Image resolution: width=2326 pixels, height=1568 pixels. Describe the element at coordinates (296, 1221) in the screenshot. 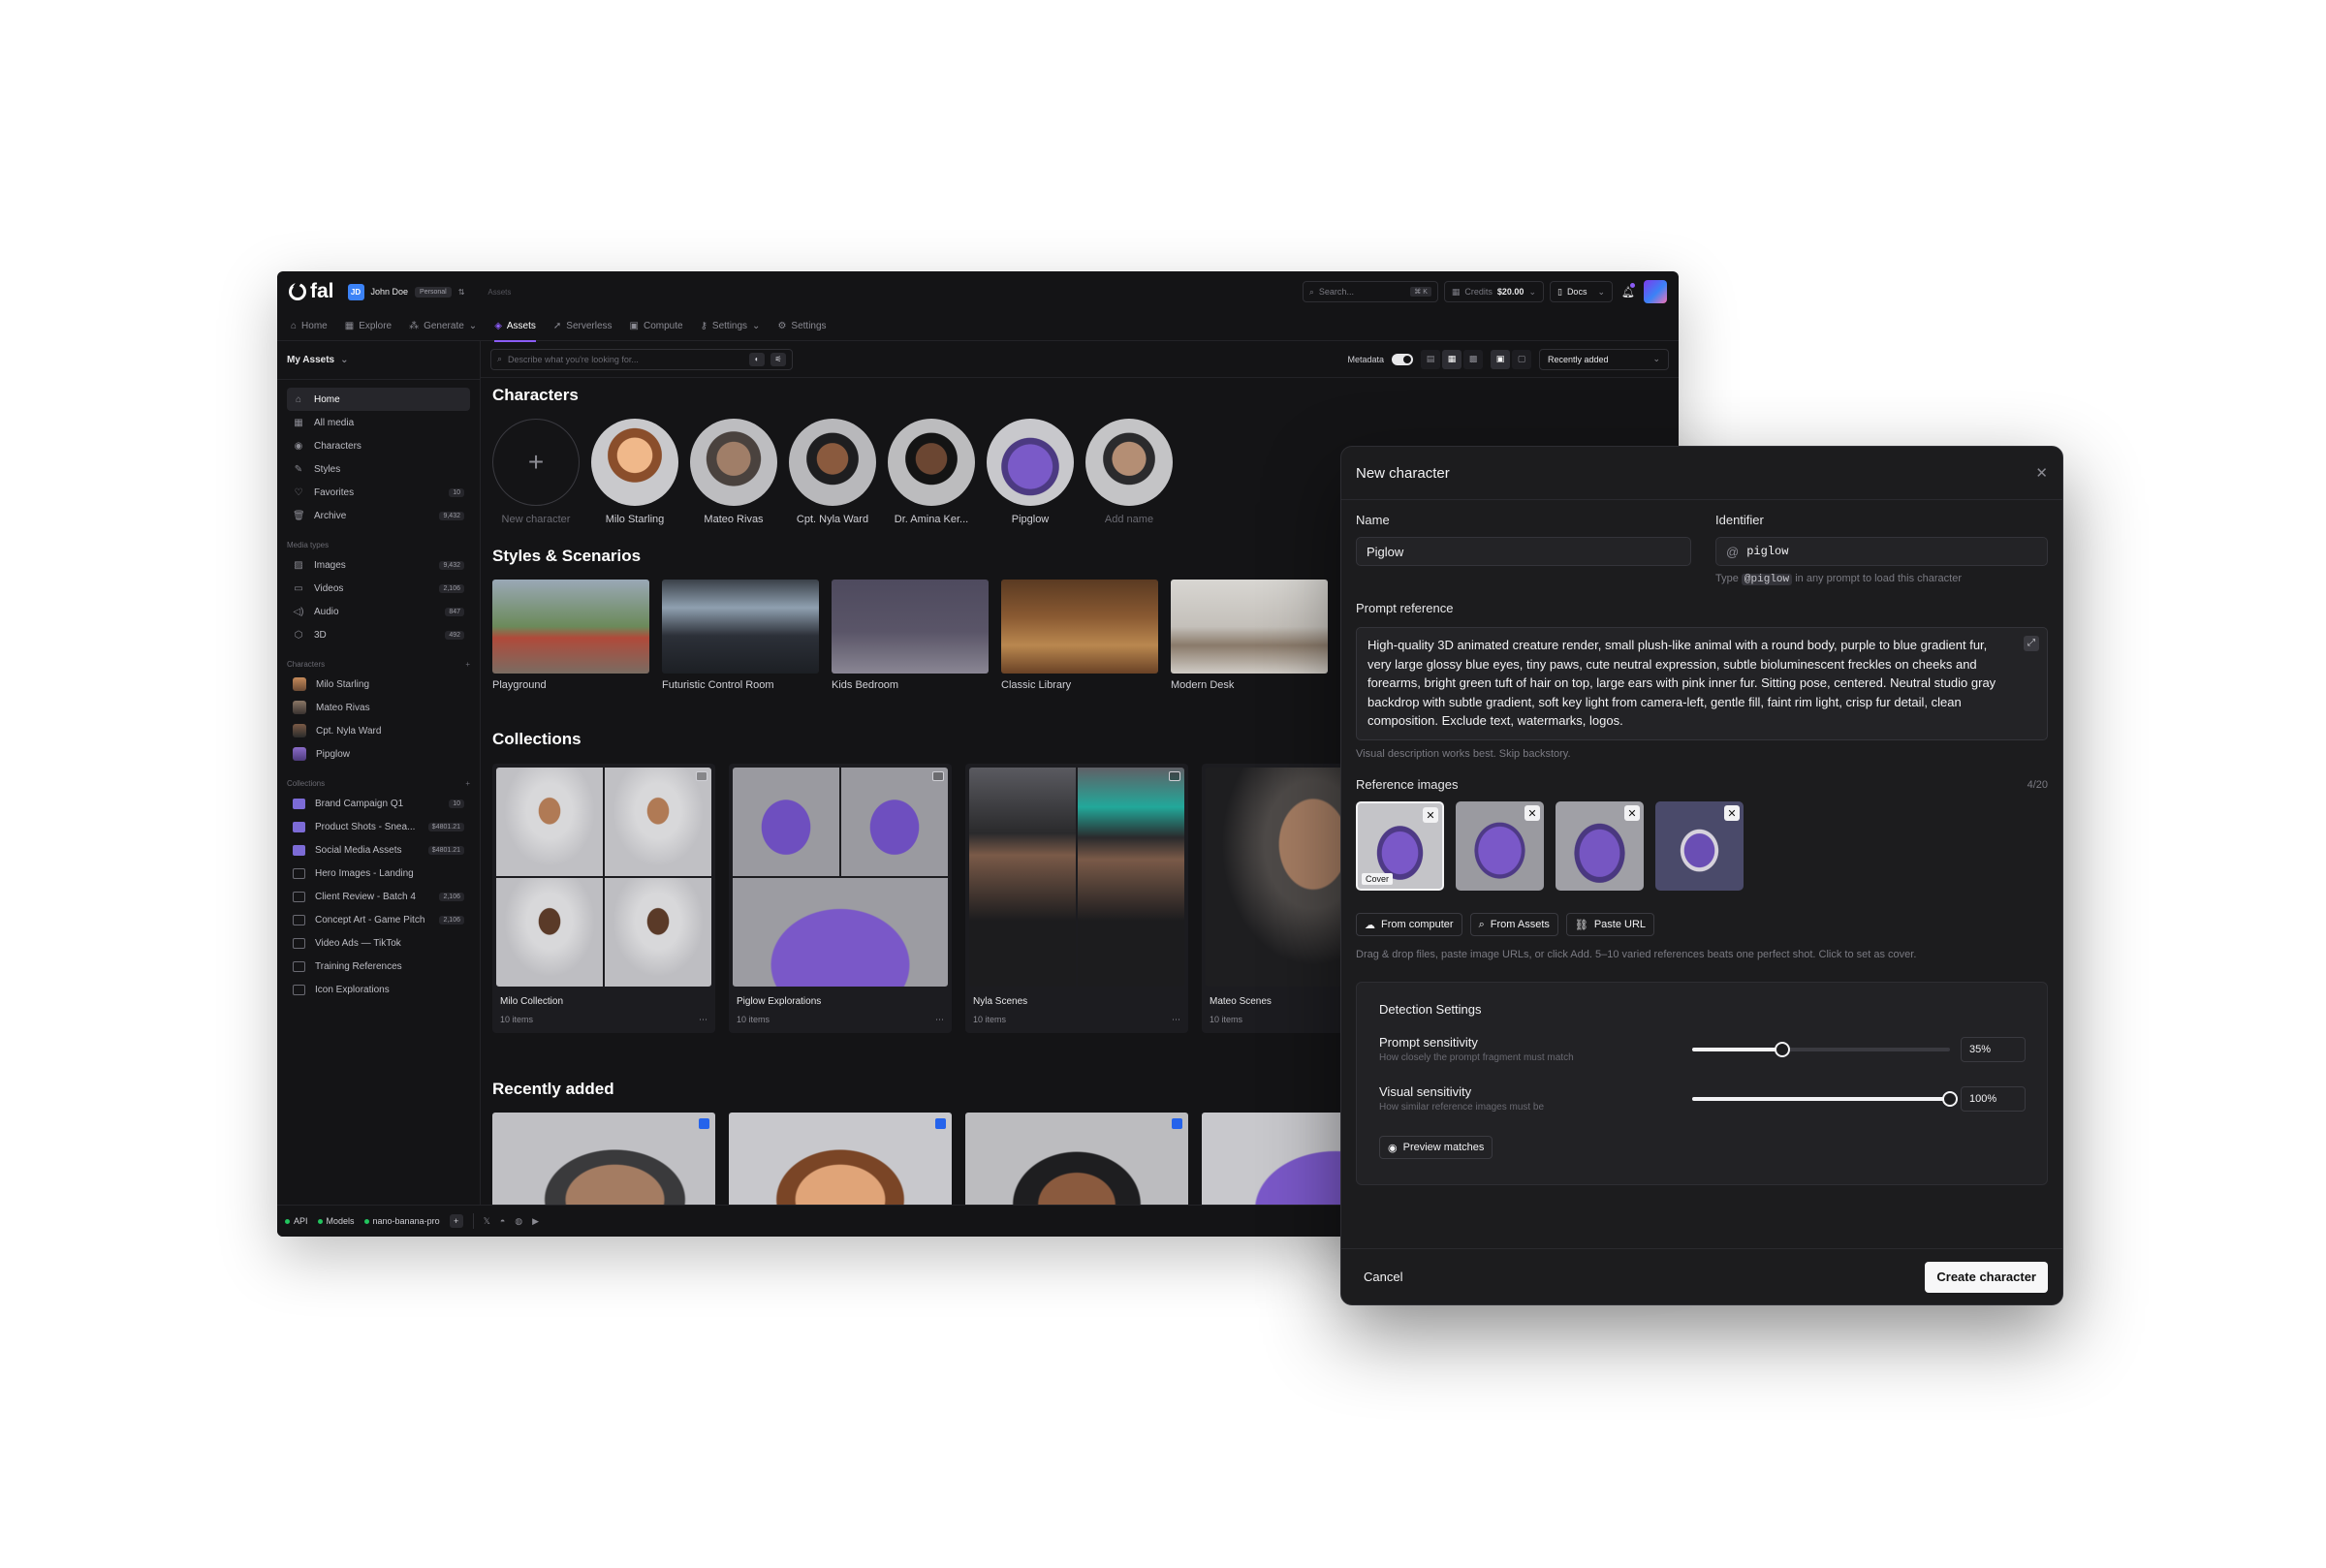

I see `api-status: API` at that location.